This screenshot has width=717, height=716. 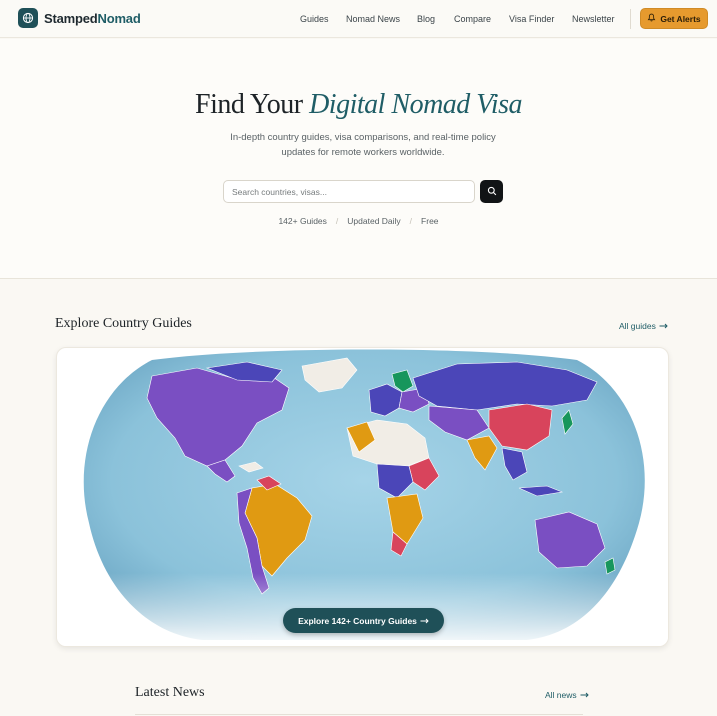 I want to click on explore-guides-button: Explore 142+ Country Guides, so click(x=363, y=620).